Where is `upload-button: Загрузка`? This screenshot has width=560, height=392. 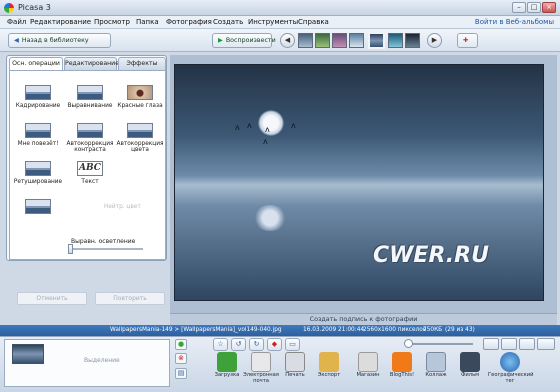 upload-button: Загрузка is located at coordinates (227, 365).